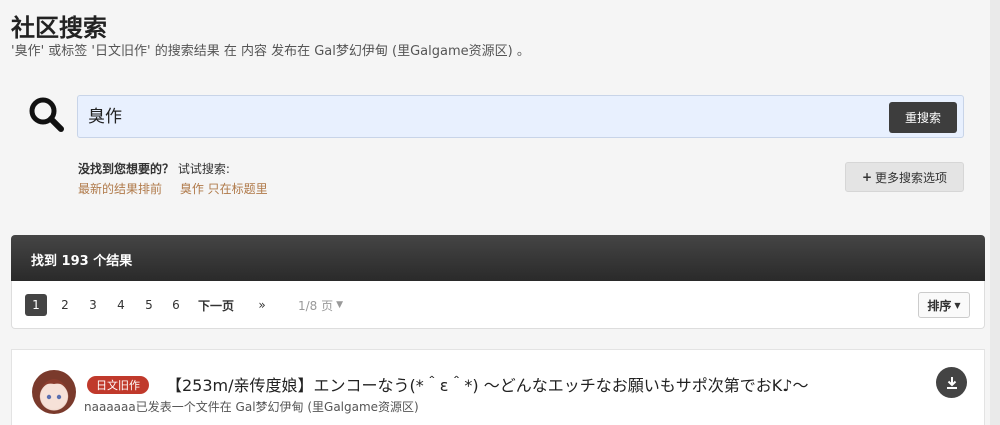 Image resolution: width=1000 pixels, height=425 pixels. I want to click on scrollbar, so click(995, 212).